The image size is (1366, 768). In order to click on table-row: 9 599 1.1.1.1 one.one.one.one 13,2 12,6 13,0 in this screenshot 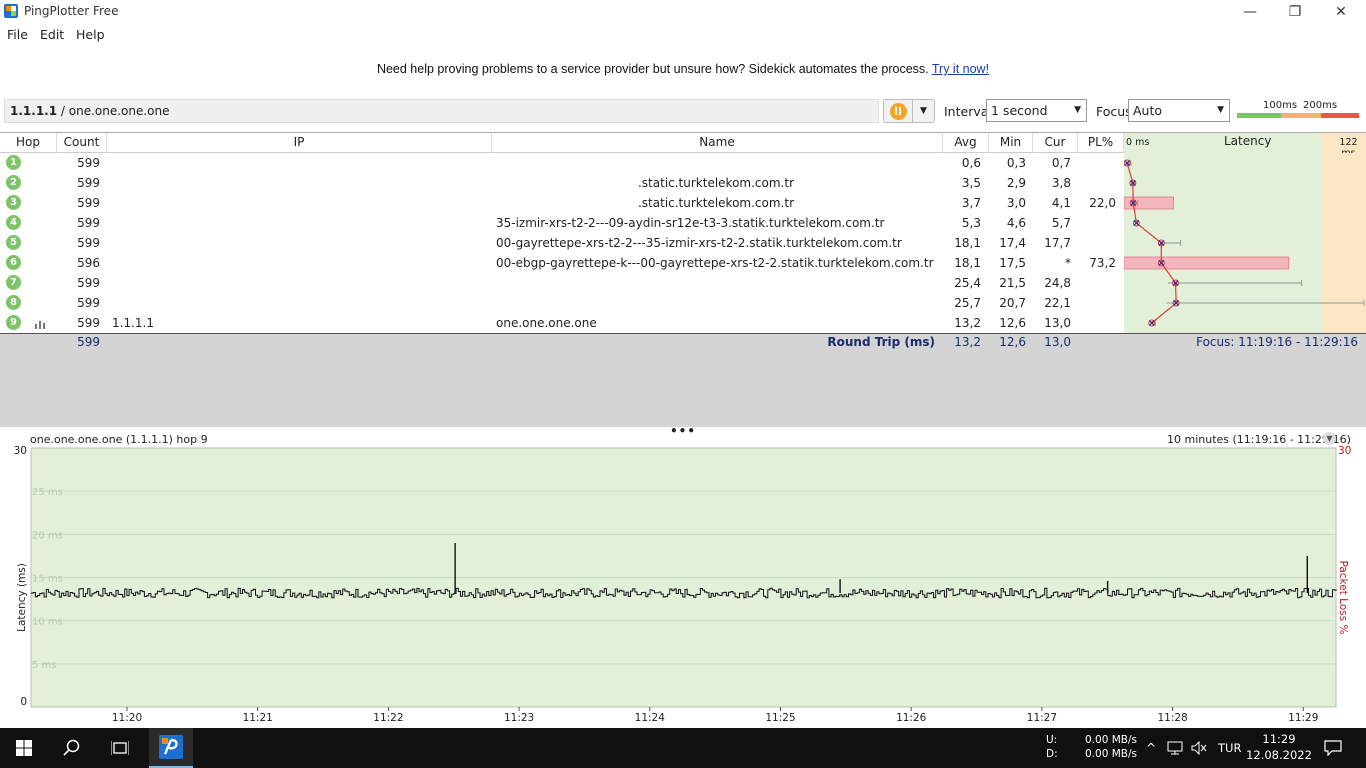, I will do `click(562, 323)`.